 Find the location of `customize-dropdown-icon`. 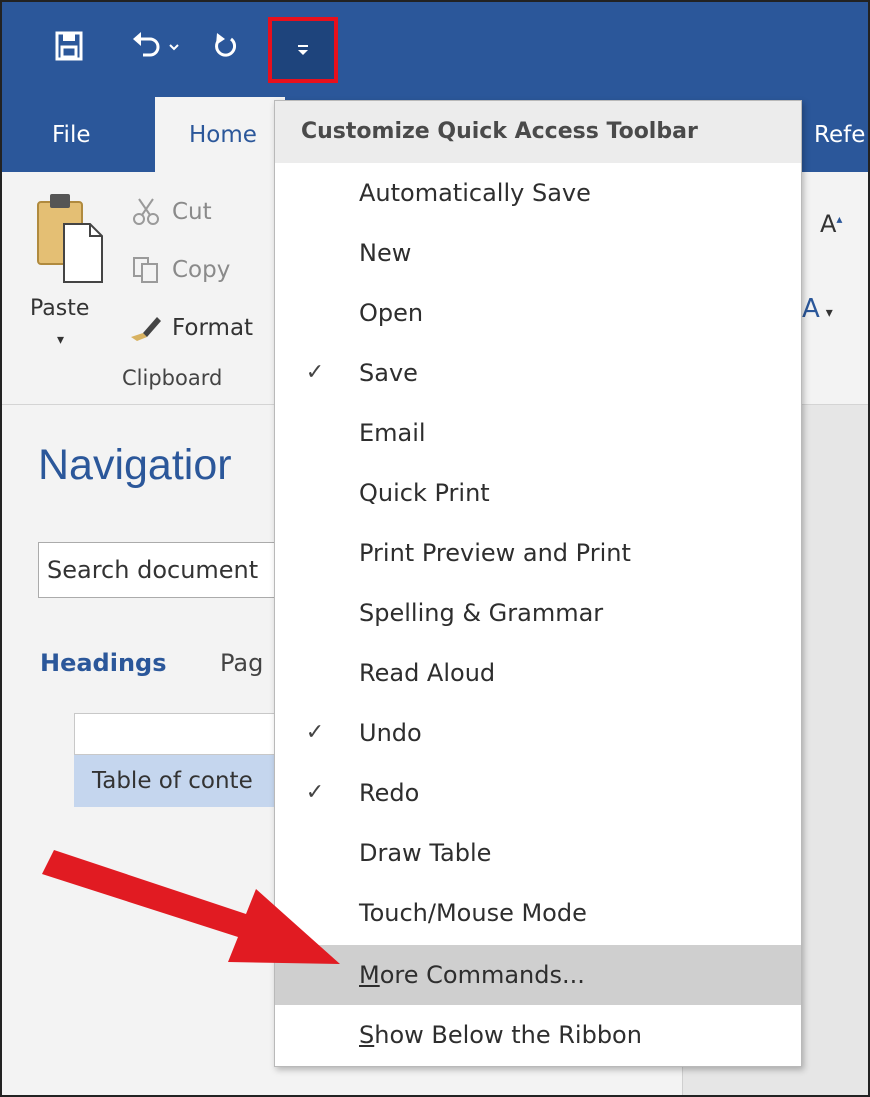

customize-dropdown-icon is located at coordinates (303, 50).